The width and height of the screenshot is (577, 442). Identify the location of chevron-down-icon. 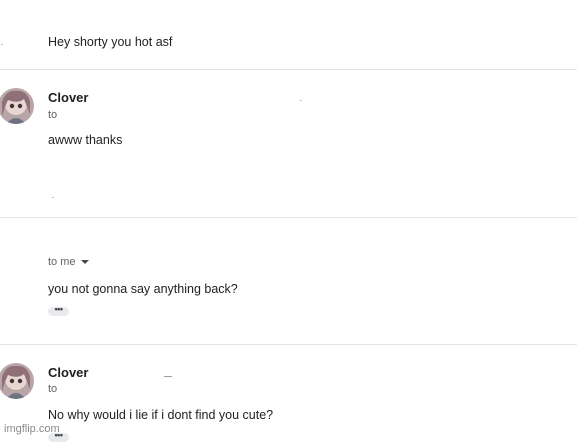
(84, 262).